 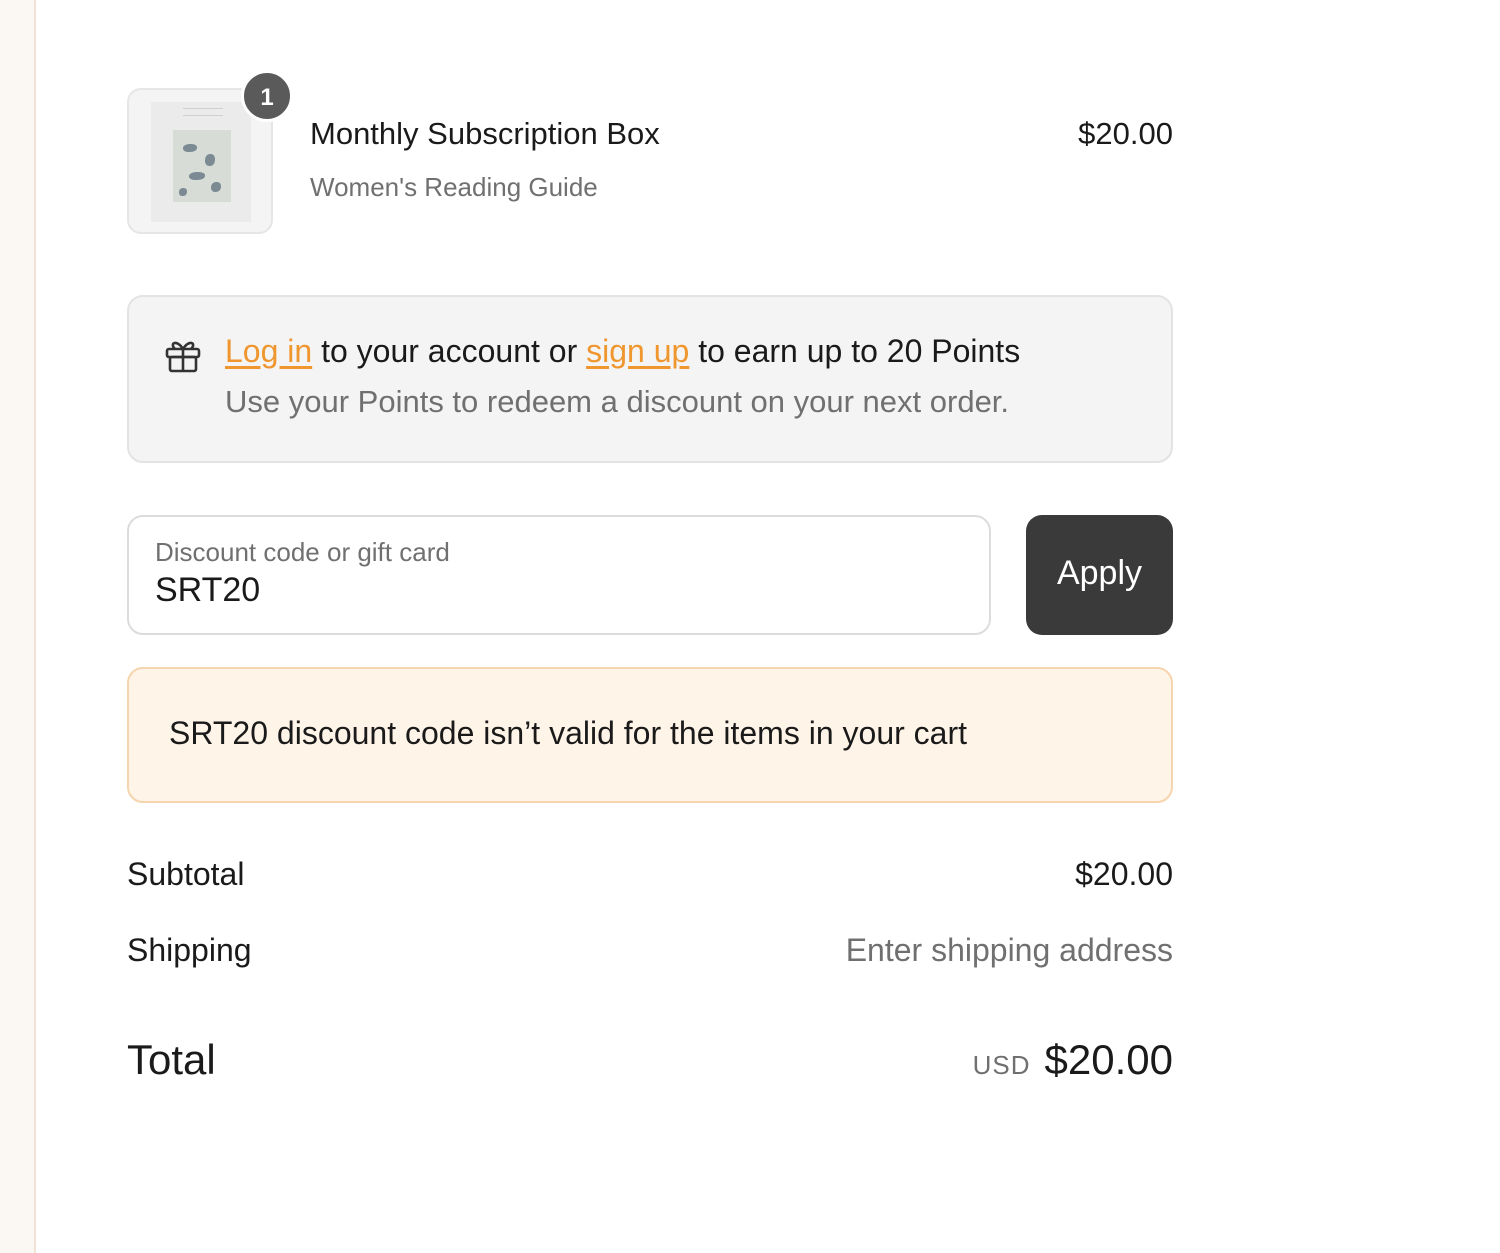 What do you see at coordinates (201, 162) in the screenshot?
I see `book-cover-image` at bounding box center [201, 162].